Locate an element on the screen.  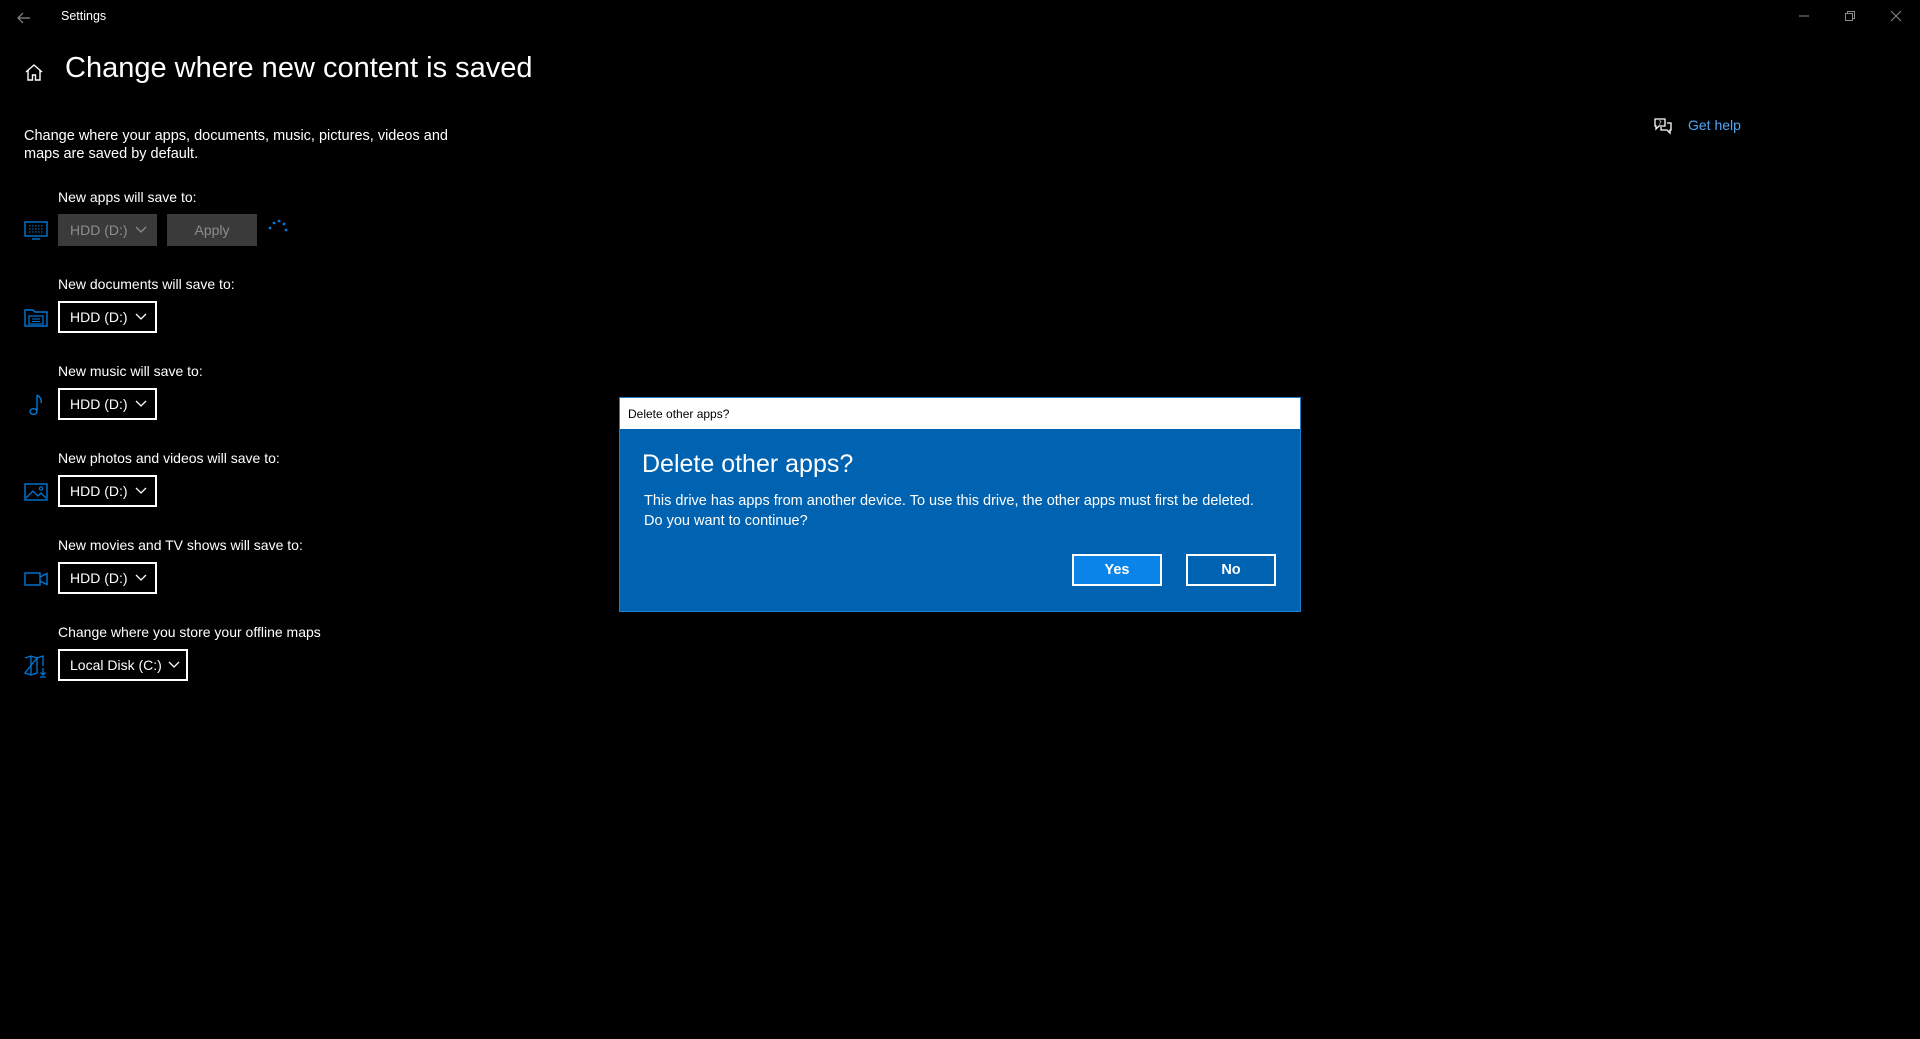
yes-button: Yes is located at coordinates (1117, 570).